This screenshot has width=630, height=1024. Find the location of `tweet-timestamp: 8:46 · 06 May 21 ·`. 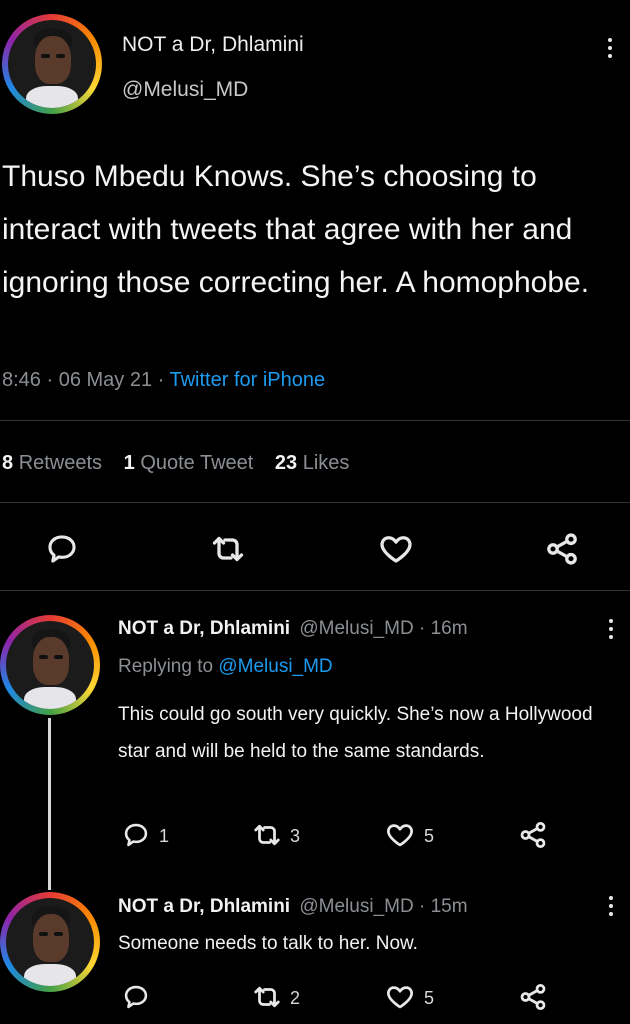

tweet-timestamp: 8:46 · 06 May 21 · is located at coordinates (86, 380).